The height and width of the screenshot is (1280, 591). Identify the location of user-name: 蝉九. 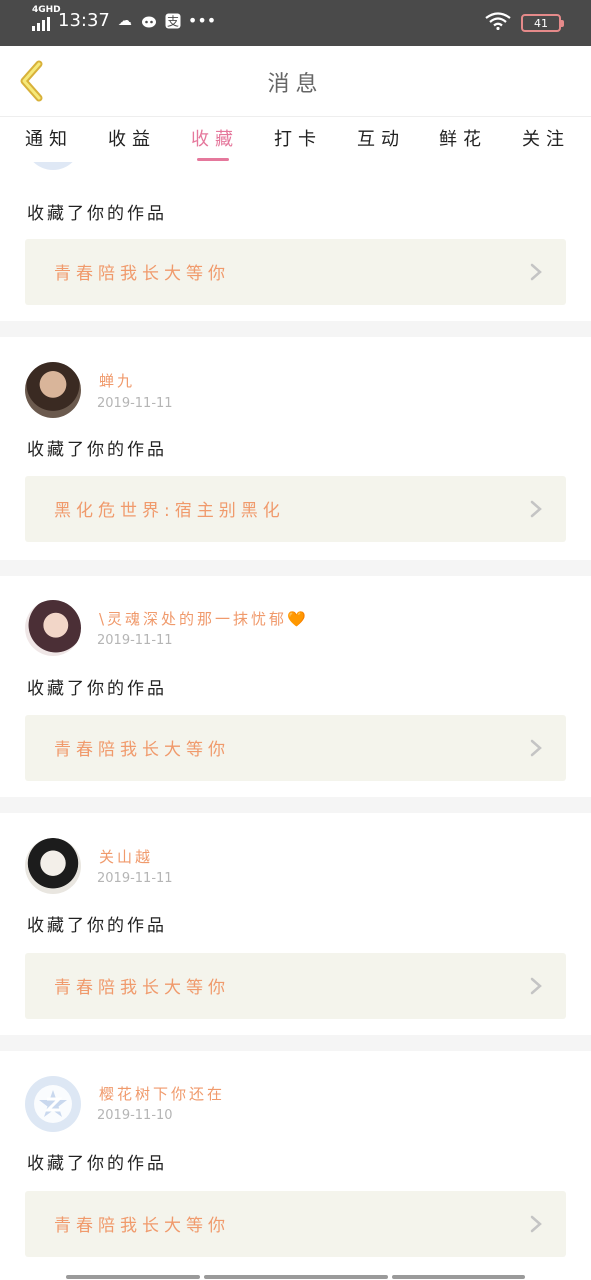
(117, 380).